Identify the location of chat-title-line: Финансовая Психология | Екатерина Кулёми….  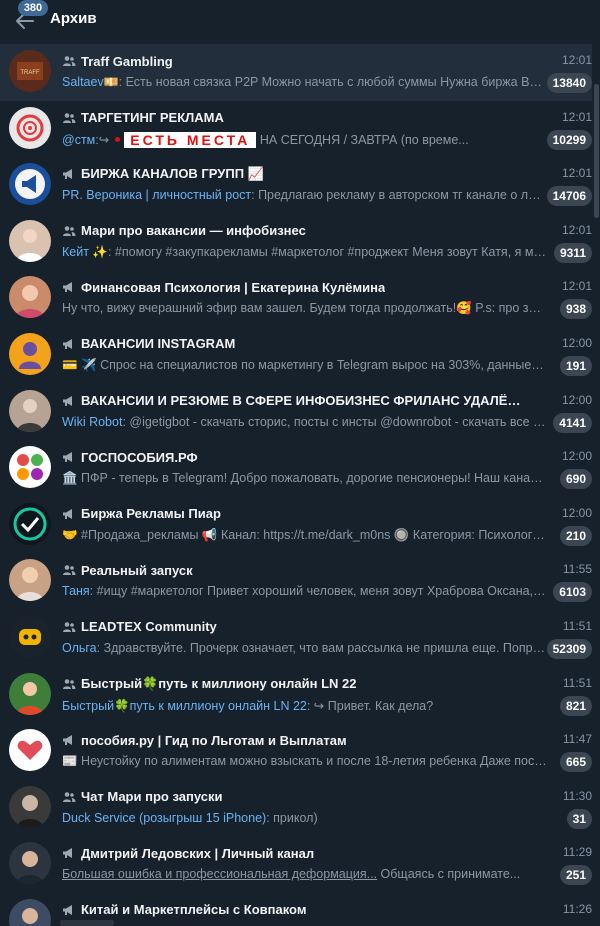
(292, 287).